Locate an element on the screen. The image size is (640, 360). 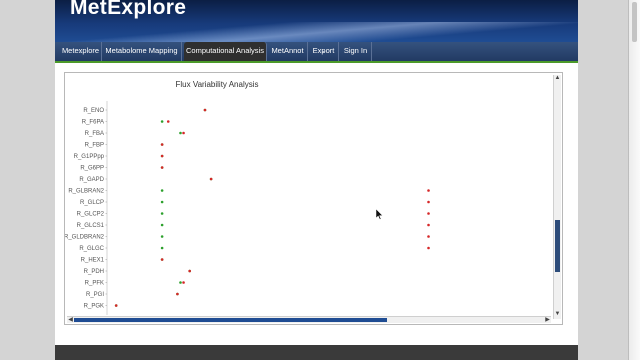
arrow-cursor-icon is located at coordinates (379, 214).